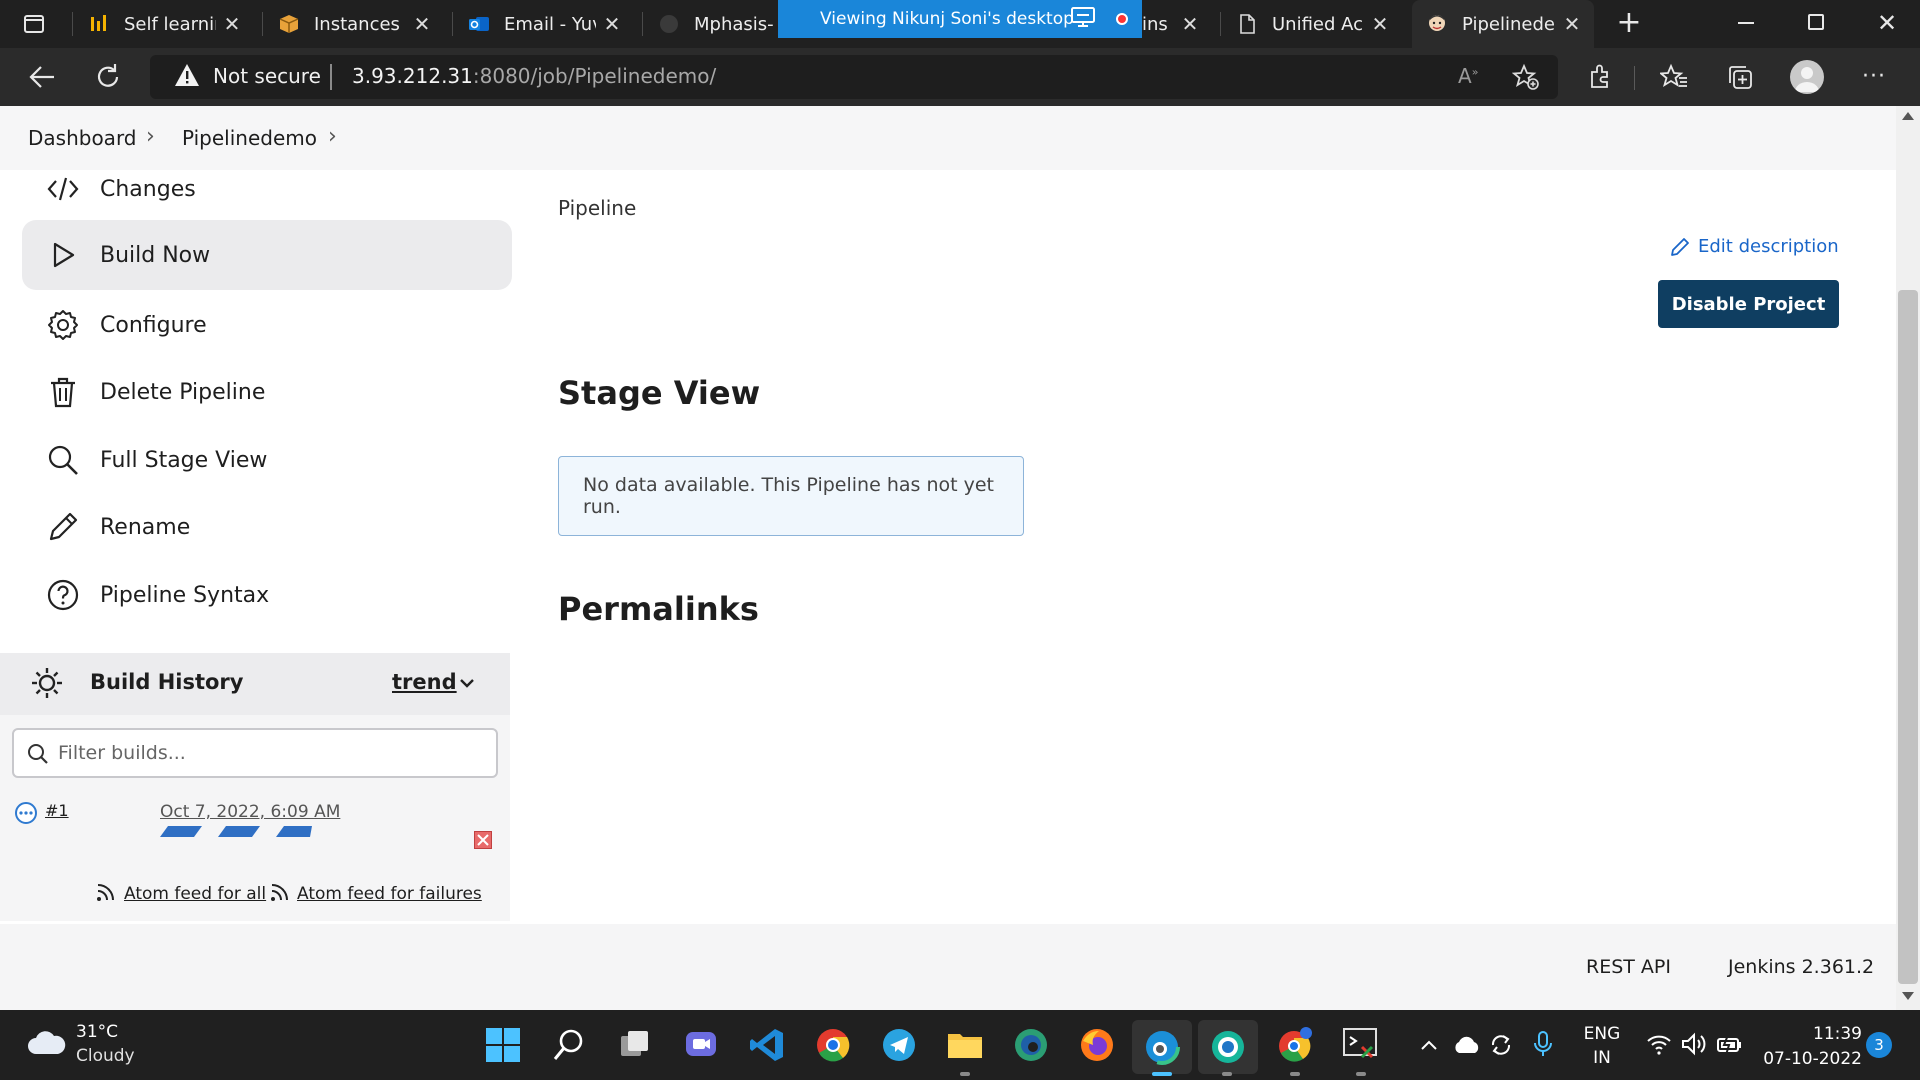 Image resolution: width=1920 pixels, height=1080 pixels. What do you see at coordinates (1816, 22) in the screenshot?
I see `restore-icon` at bounding box center [1816, 22].